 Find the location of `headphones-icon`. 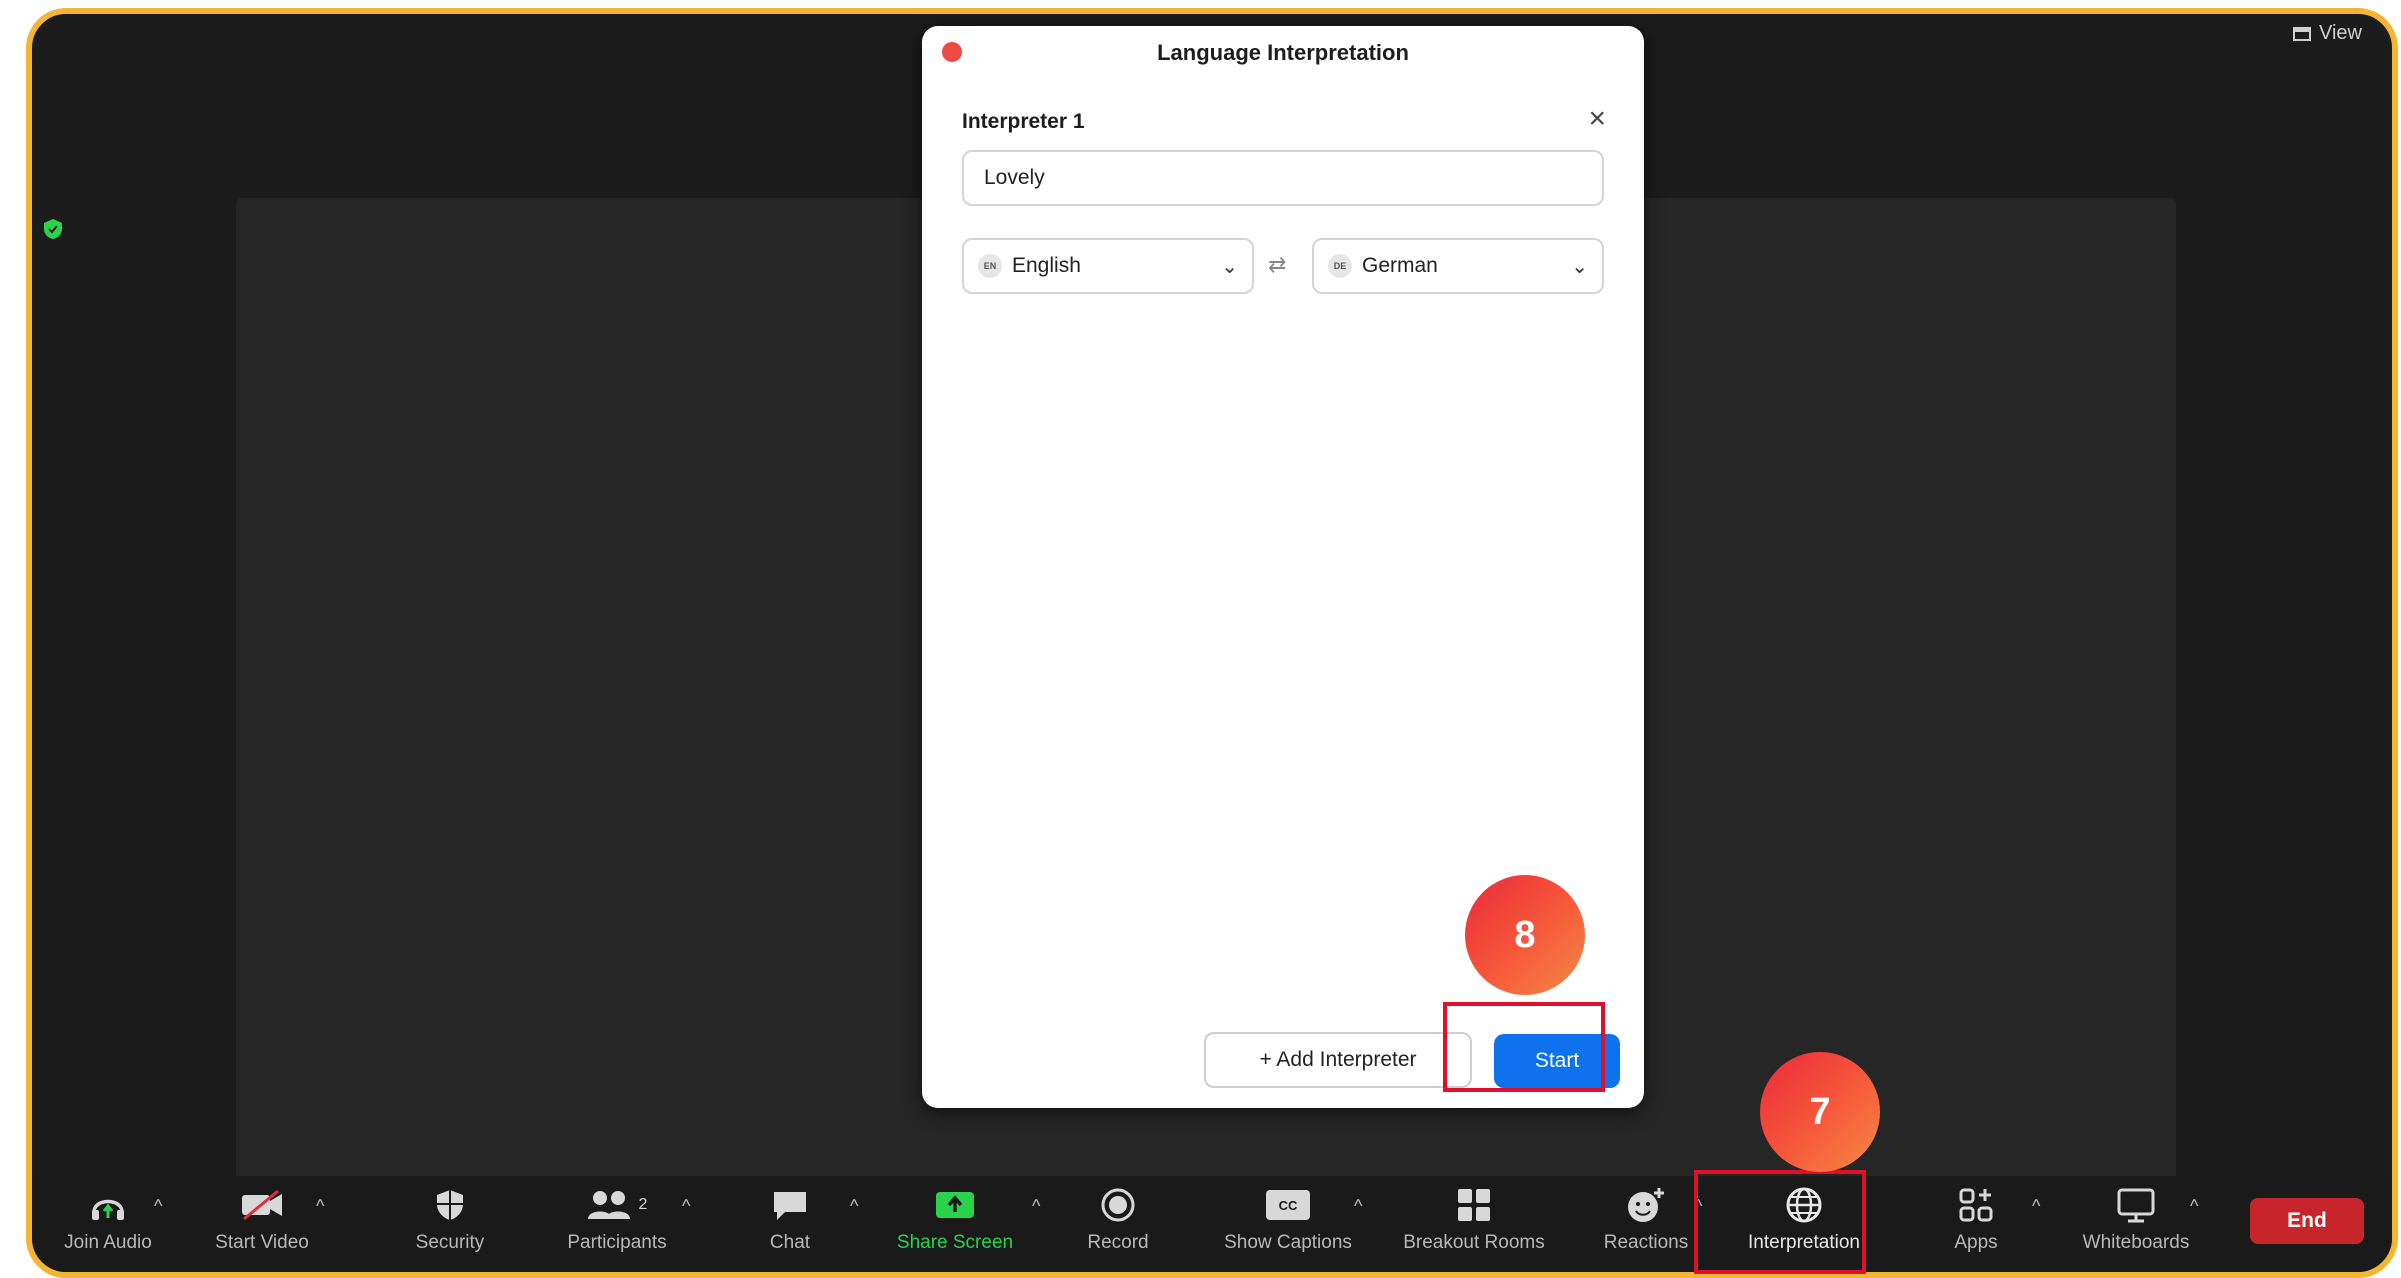

headphones-icon is located at coordinates (108, 1209).